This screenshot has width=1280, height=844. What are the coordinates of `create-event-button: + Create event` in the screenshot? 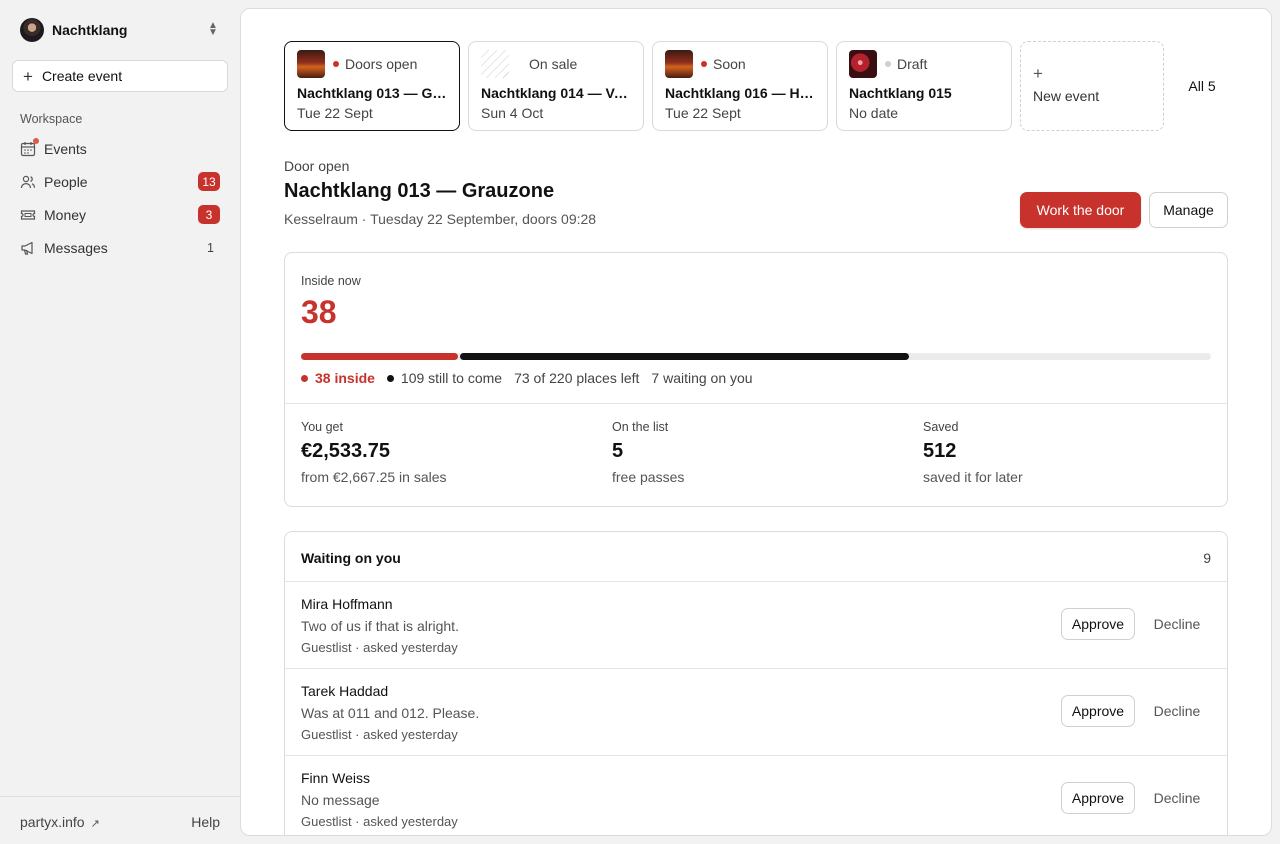 It's located at (120, 76).